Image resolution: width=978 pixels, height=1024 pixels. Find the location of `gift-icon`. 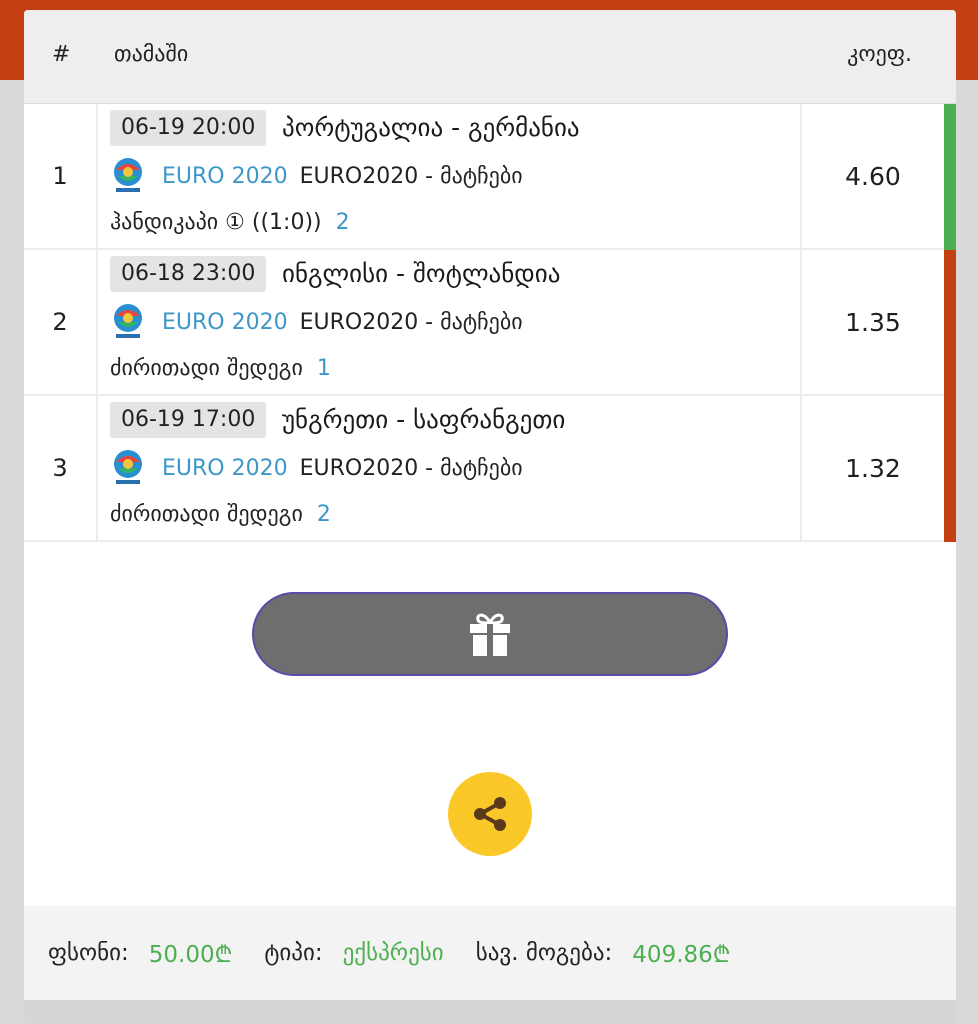

gift-icon is located at coordinates (490, 634).